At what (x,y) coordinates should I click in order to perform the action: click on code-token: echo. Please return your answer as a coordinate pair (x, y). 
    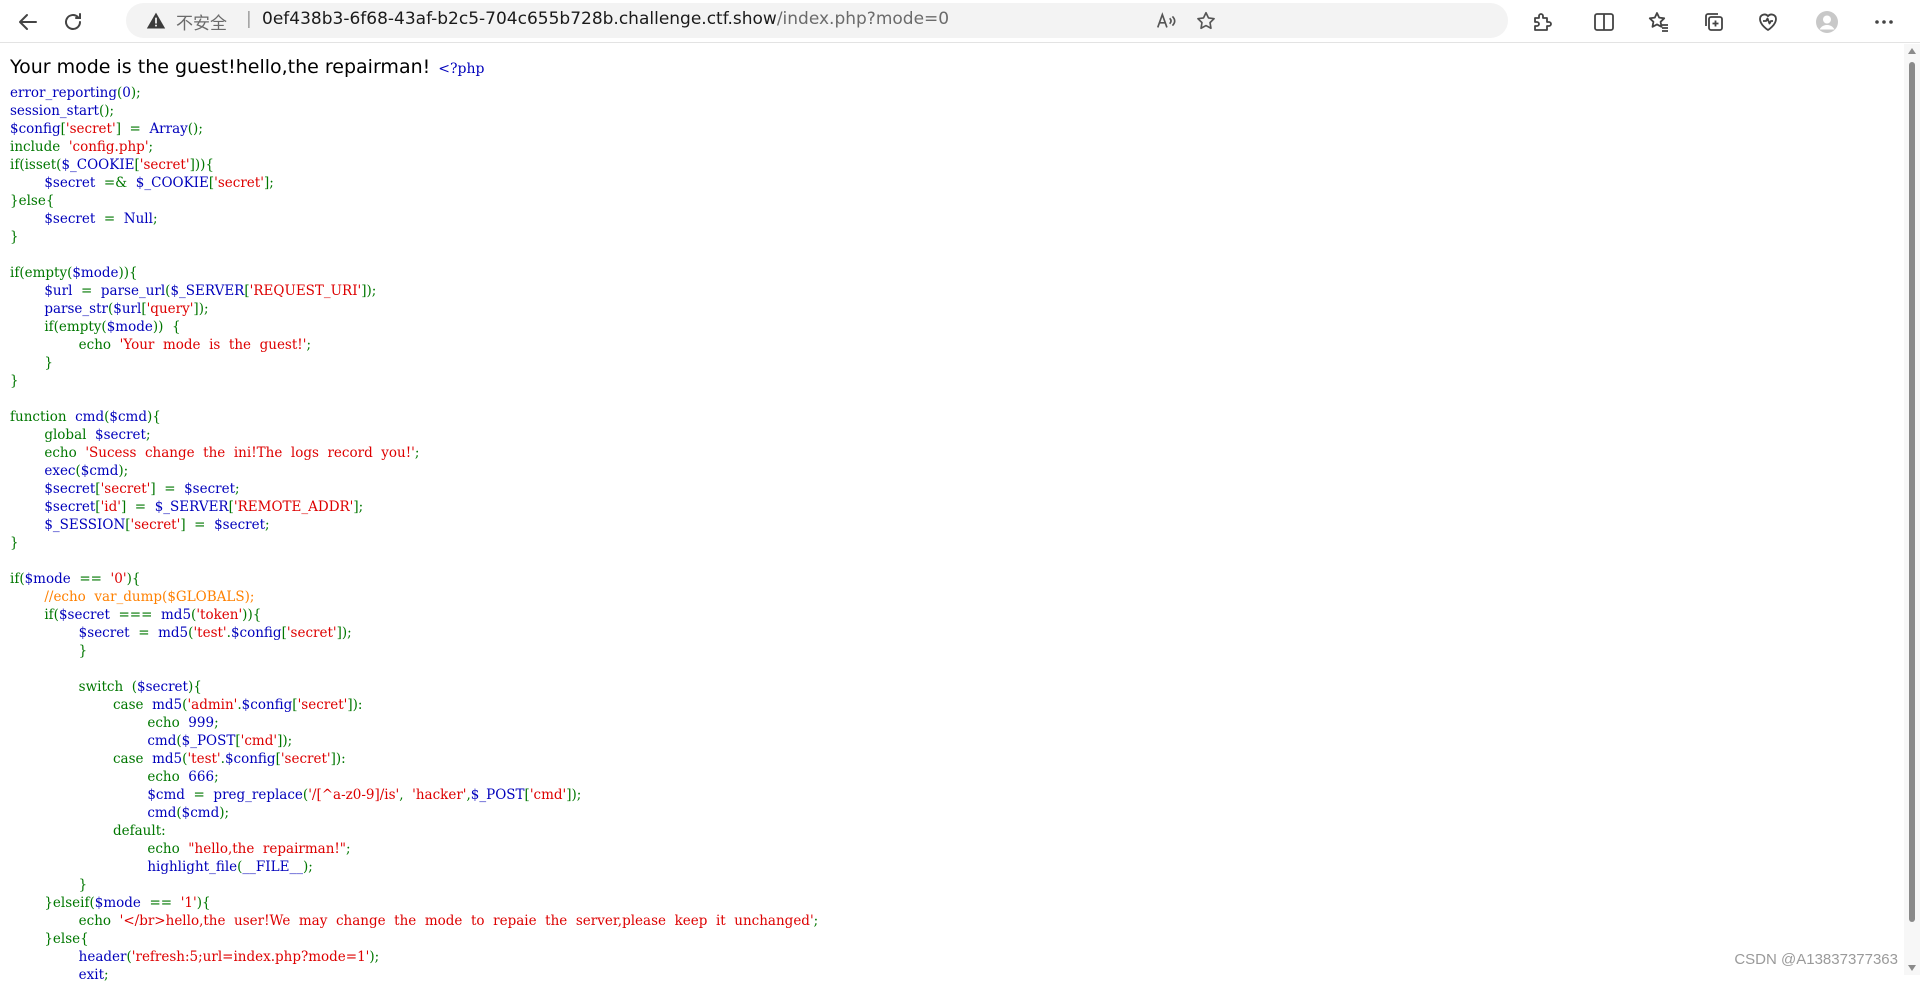
    Looking at the image, I should click on (99, 345).